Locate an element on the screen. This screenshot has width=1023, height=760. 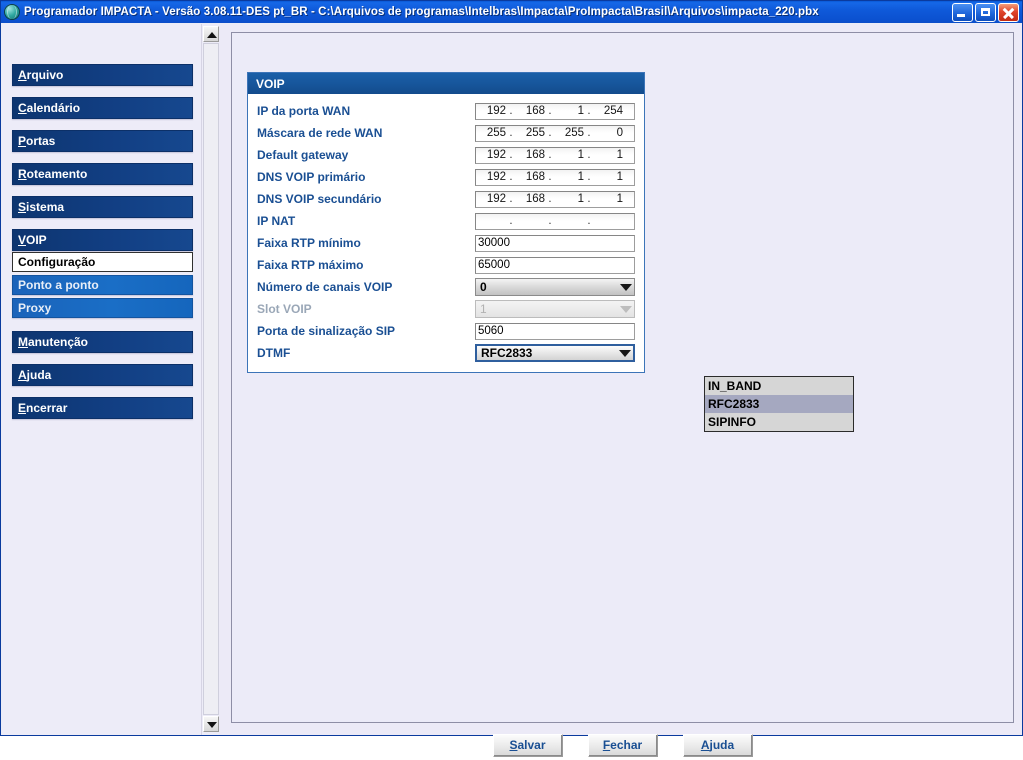
form-row-faixa-rtp-m-ximo: Faixa RTP máximo 65000 is located at coordinates (446, 265).